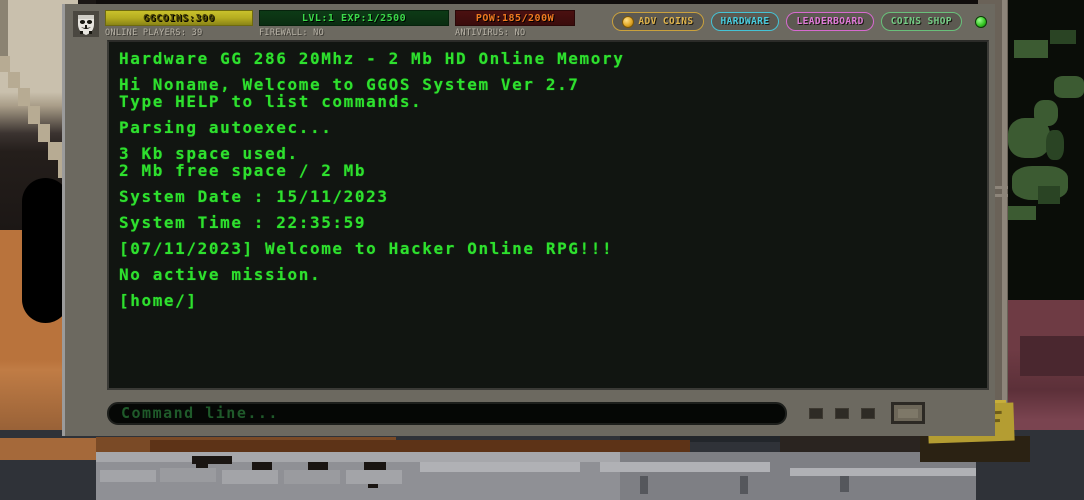 The width and height of the screenshot is (1084, 500). I want to click on terminal-line: System Date : 15/11/2023, so click(254, 196).